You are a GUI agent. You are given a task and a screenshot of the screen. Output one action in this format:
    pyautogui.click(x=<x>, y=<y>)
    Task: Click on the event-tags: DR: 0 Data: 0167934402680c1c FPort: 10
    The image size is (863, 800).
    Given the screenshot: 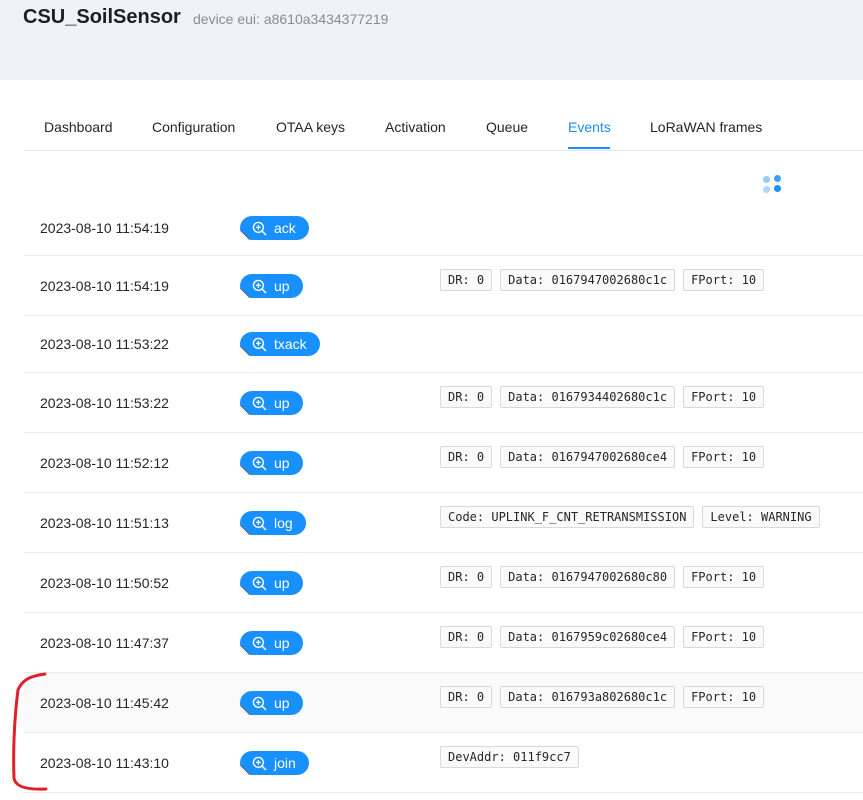 What is the action you would take?
    pyautogui.click(x=602, y=397)
    